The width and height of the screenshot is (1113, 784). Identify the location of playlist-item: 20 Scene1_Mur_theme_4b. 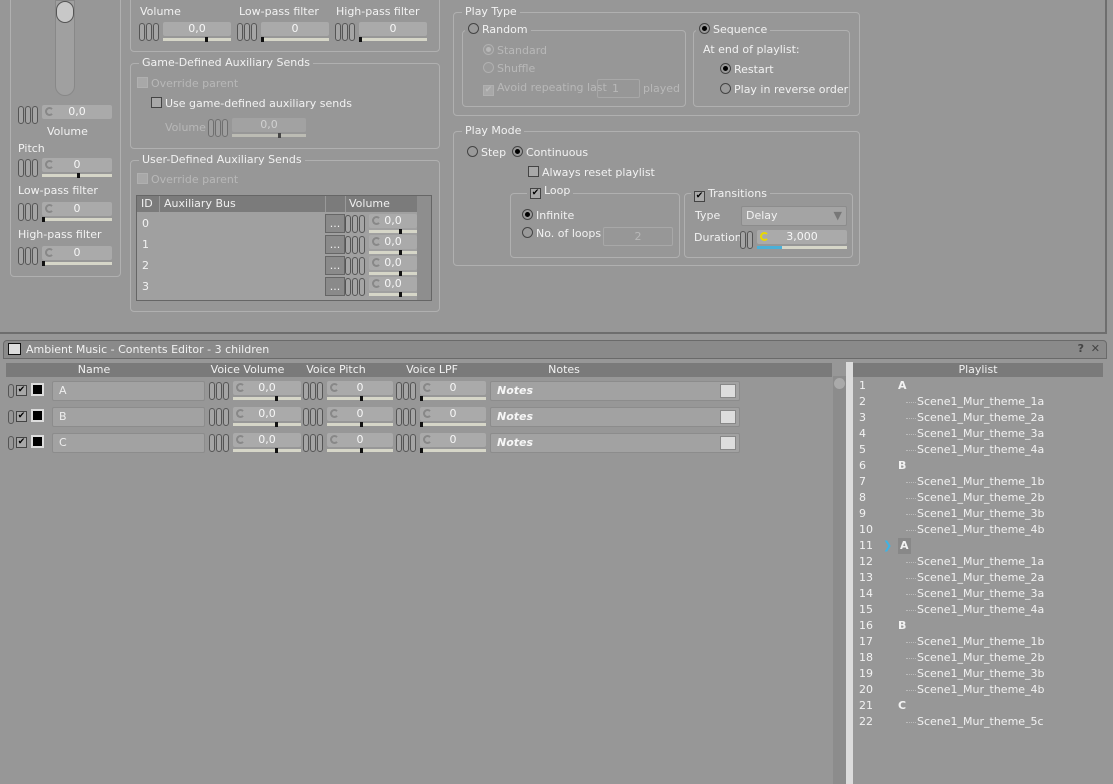
(979, 690).